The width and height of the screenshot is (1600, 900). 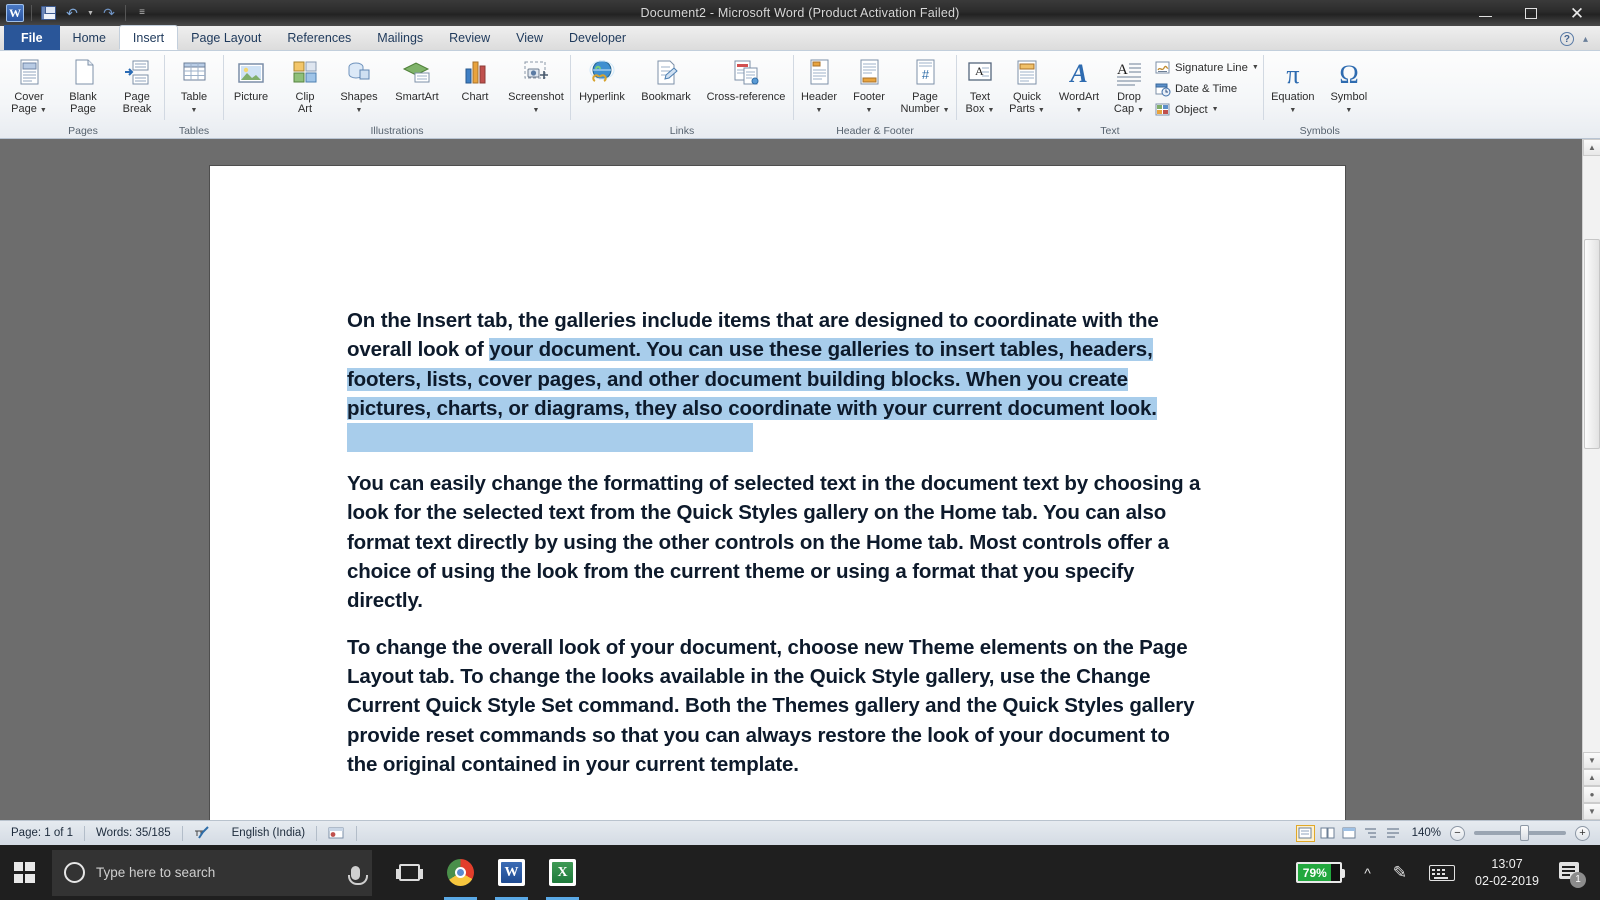 I want to click on table-button: Table ▼, so click(x=194, y=85).